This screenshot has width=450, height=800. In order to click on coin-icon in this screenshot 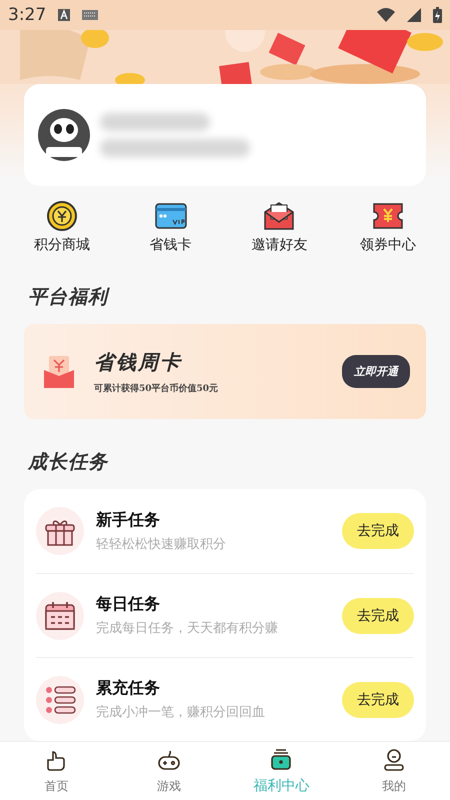, I will do `click(62, 216)`.